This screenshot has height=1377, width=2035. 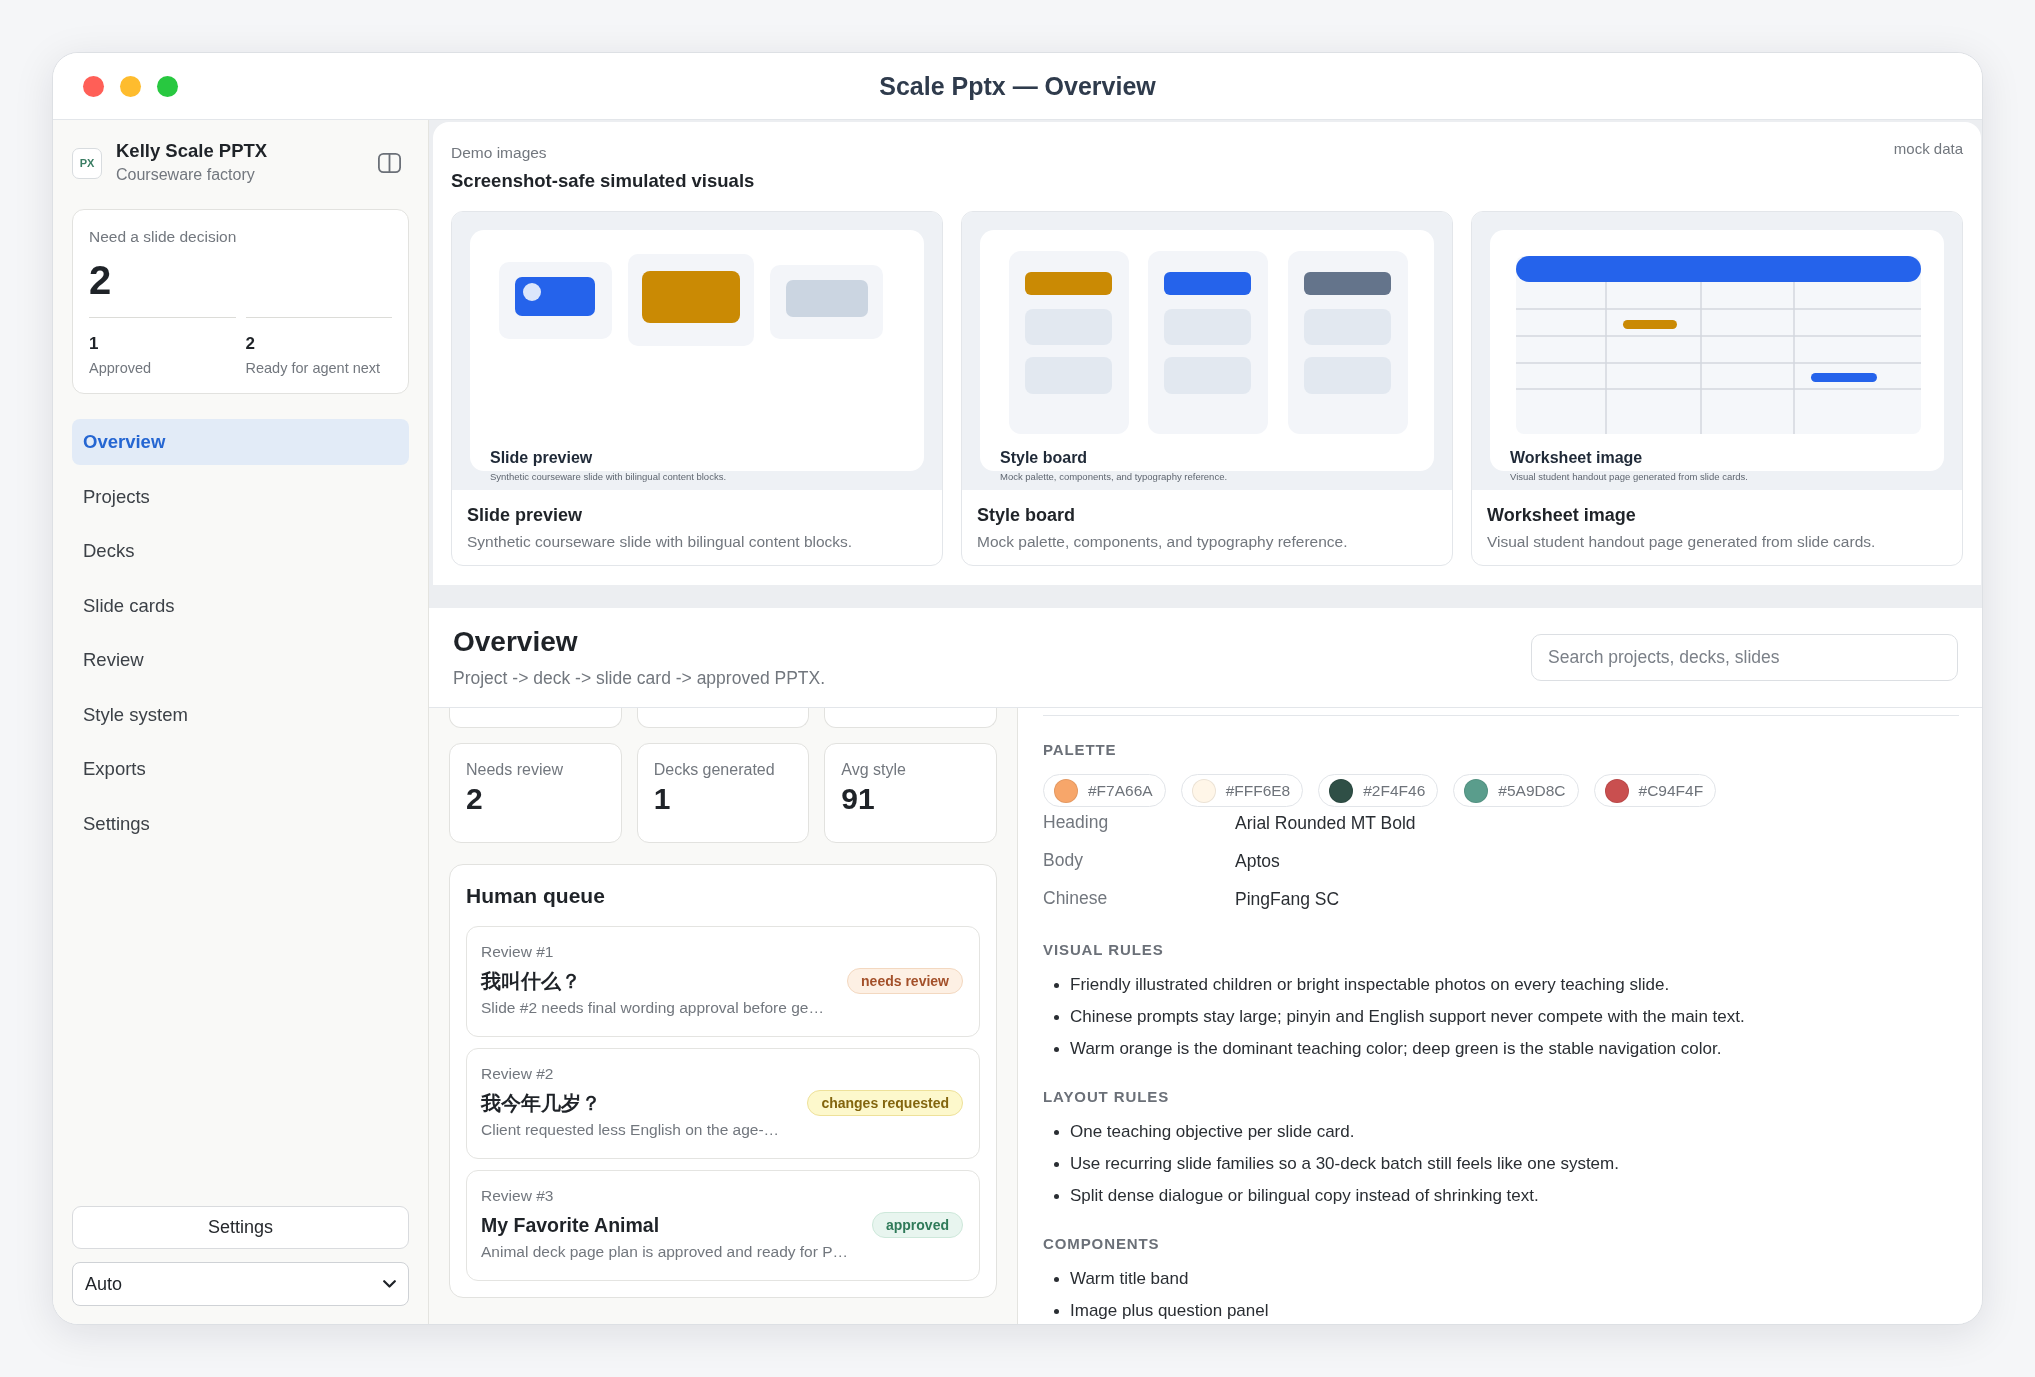 What do you see at coordinates (1744, 657) in the screenshot?
I see `search-field: Search projects, decks, slides` at bounding box center [1744, 657].